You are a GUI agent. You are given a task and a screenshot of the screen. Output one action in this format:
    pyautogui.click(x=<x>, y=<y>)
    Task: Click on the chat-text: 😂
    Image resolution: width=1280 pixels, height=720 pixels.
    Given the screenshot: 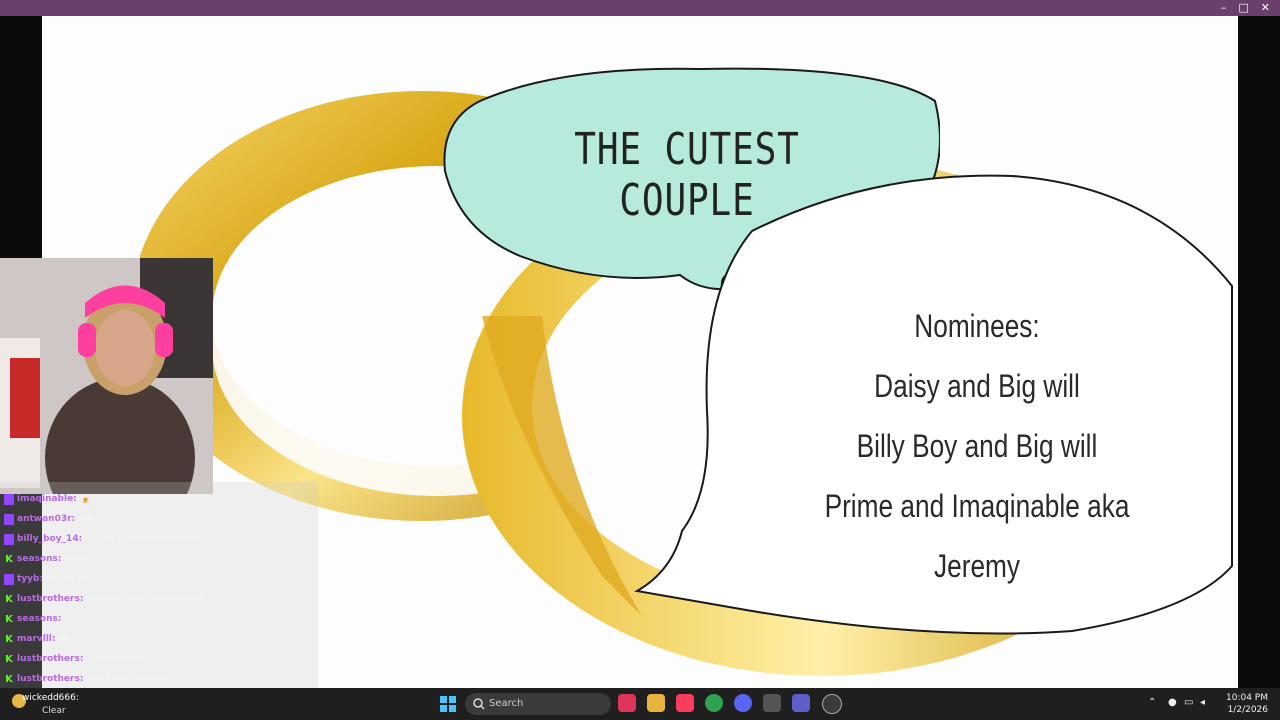 What is the action you would take?
    pyautogui.click(x=64, y=639)
    